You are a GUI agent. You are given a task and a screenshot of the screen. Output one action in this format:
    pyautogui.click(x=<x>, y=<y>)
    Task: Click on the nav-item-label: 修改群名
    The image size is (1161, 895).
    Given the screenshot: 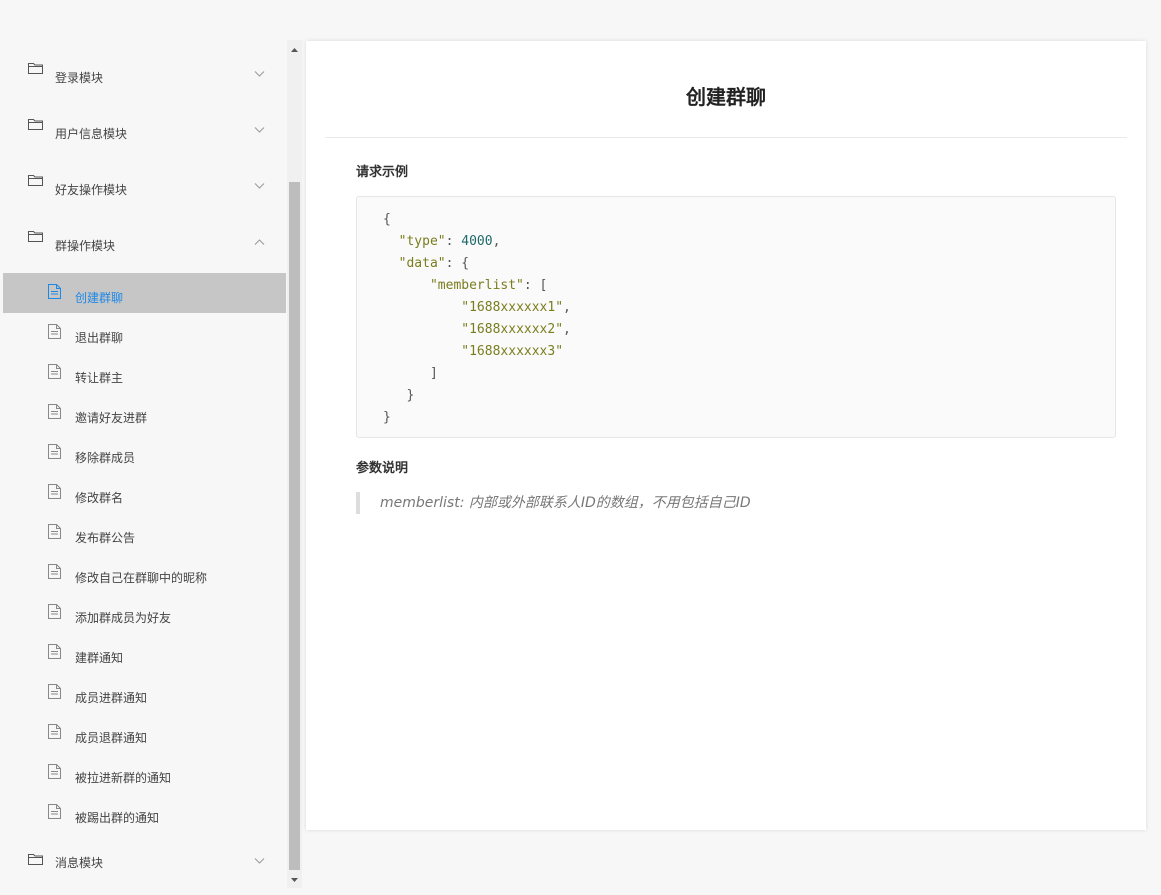 What is the action you would take?
    pyautogui.click(x=99, y=498)
    